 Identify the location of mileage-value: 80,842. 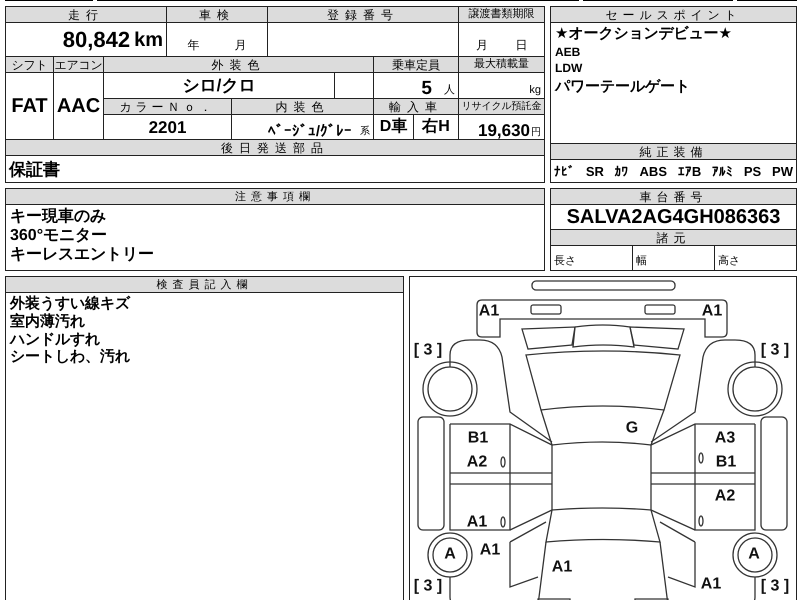
(96, 39).